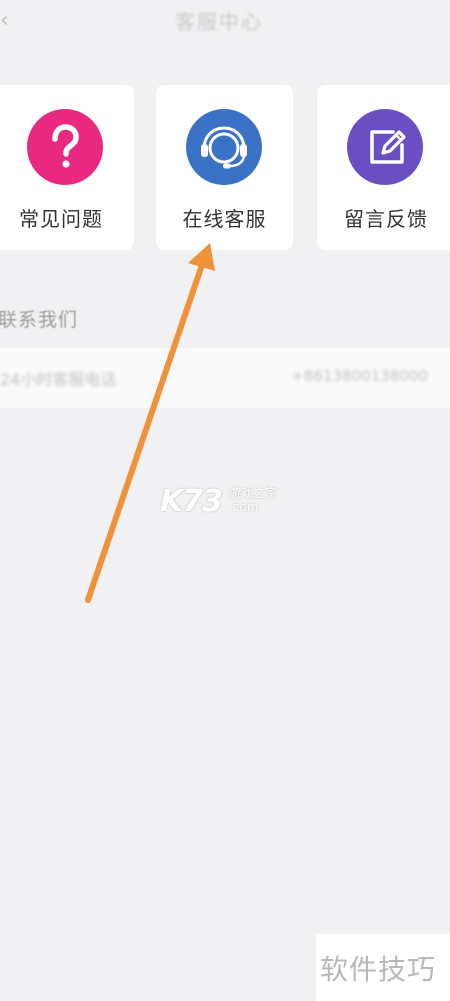 This screenshot has height=1001, width=450. I want to click on back-button: ‹, so click(11, 21).